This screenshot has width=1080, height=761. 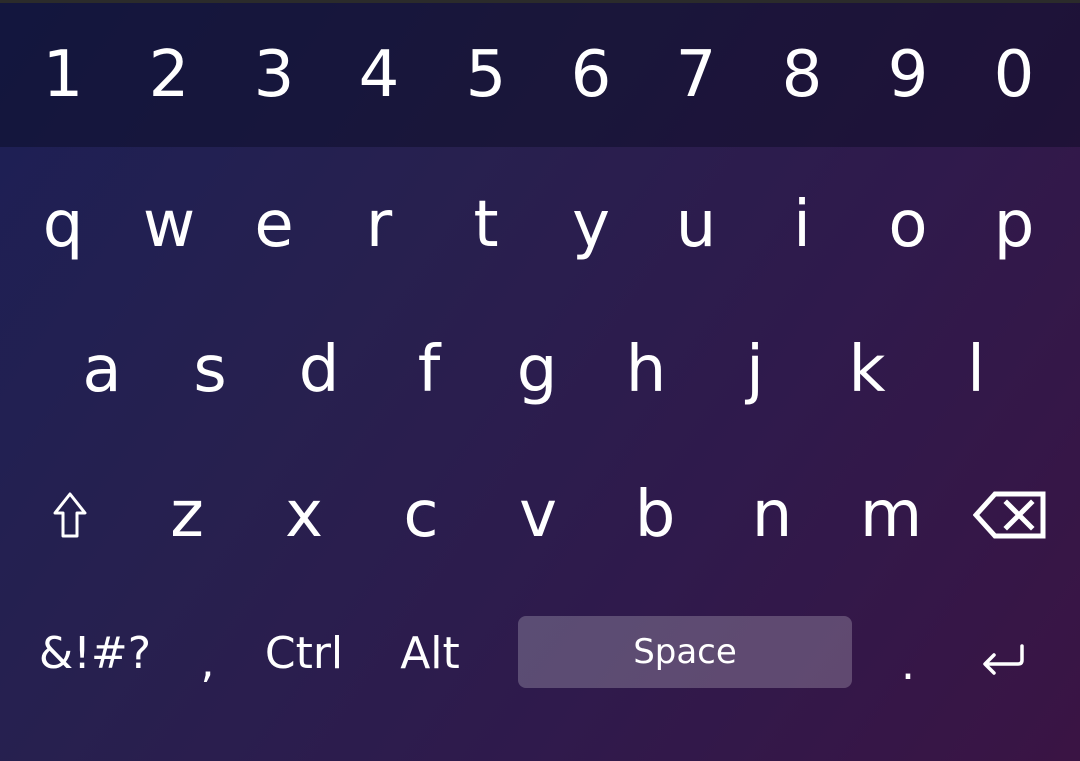 I want to click on key-label: q, so click(x=63, y=225).